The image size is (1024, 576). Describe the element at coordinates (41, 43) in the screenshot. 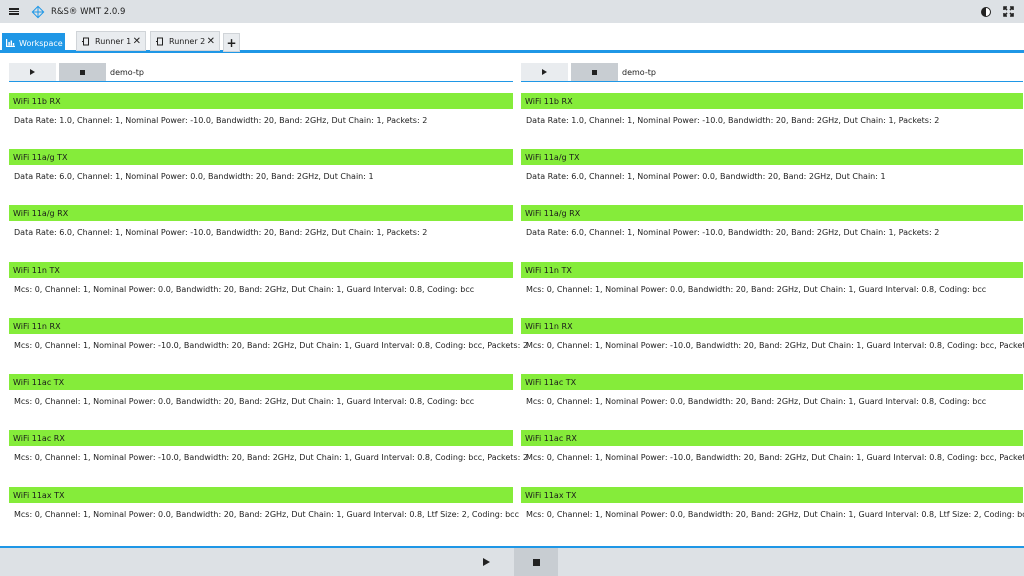

I see `tab-workspace-label: Workspace` at that location.